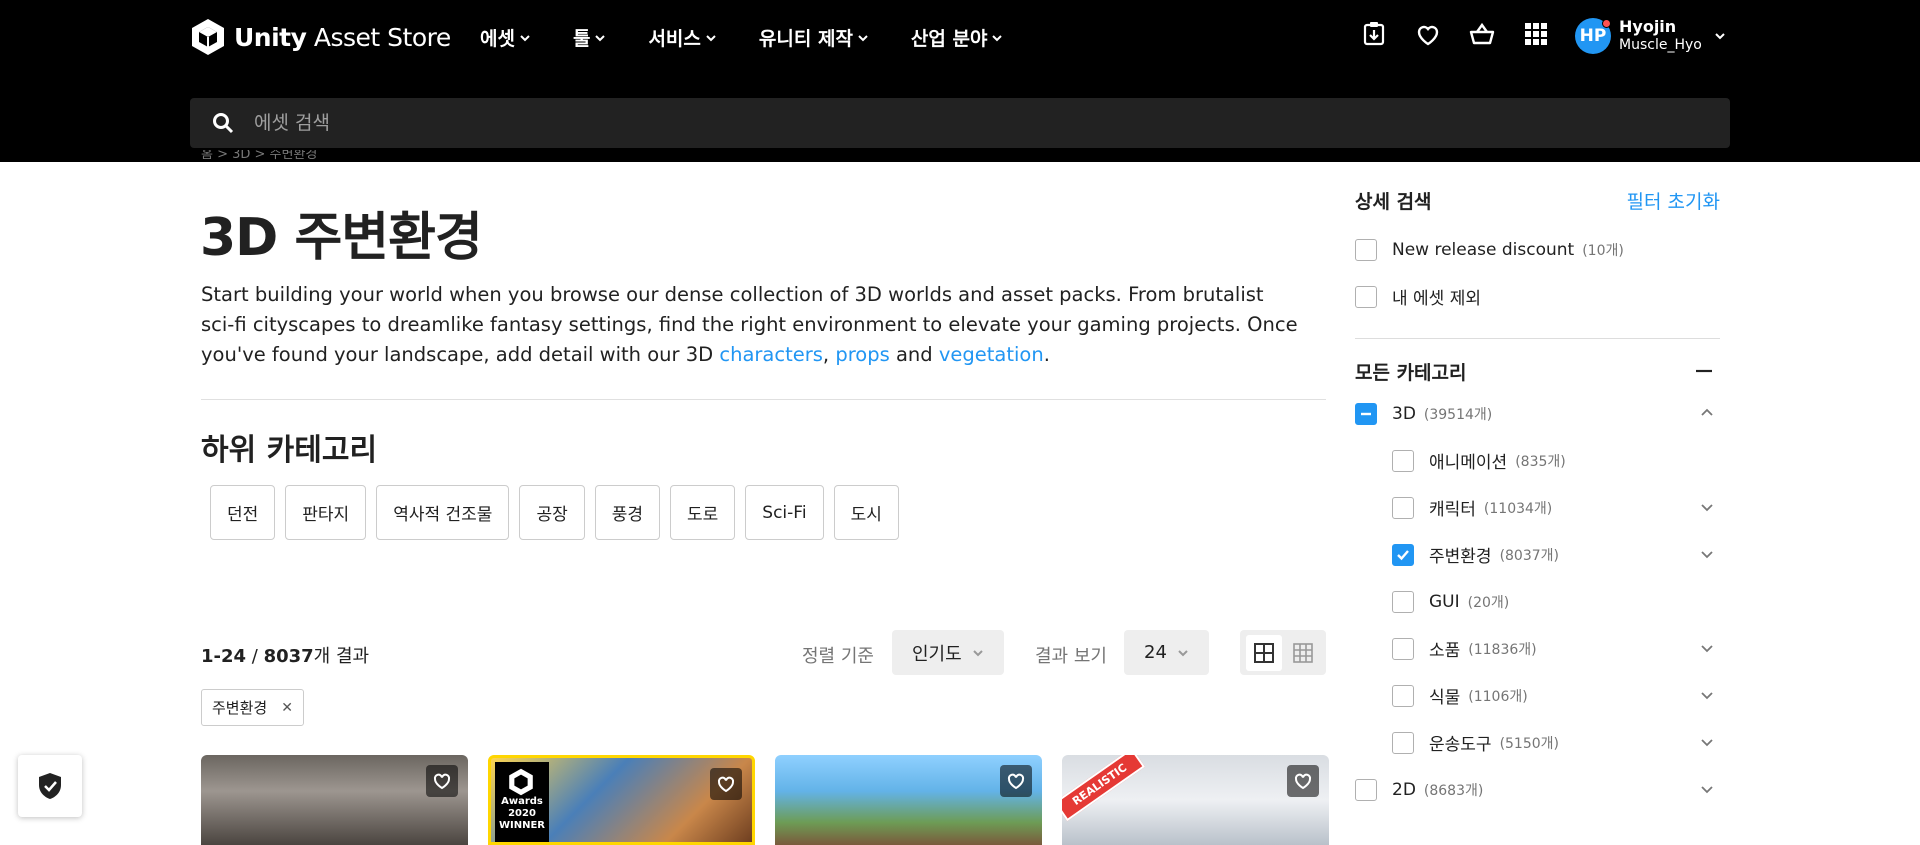 This screenshot has width=1920, height=845. I want to click on link-vegetation: vegetation, so click(991, 354).